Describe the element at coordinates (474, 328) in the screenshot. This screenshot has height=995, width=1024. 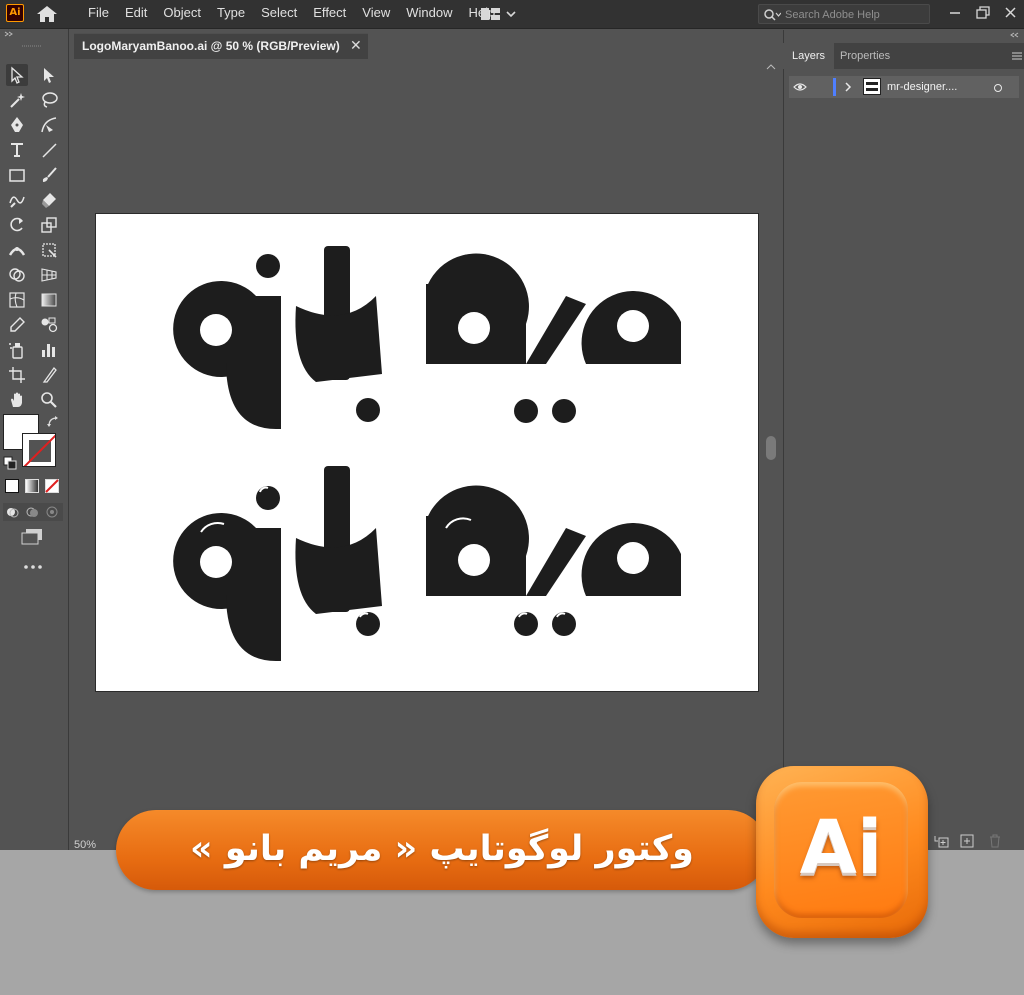
I see `yeh-counter` at that location.